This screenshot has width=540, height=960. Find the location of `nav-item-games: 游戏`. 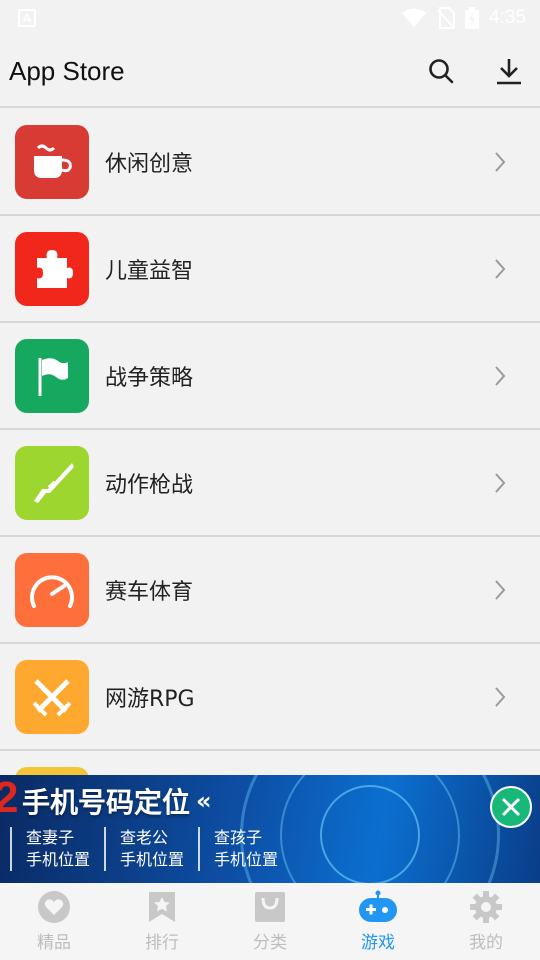

nav-item-games: 游戏 is located at coordinates (378, 921).